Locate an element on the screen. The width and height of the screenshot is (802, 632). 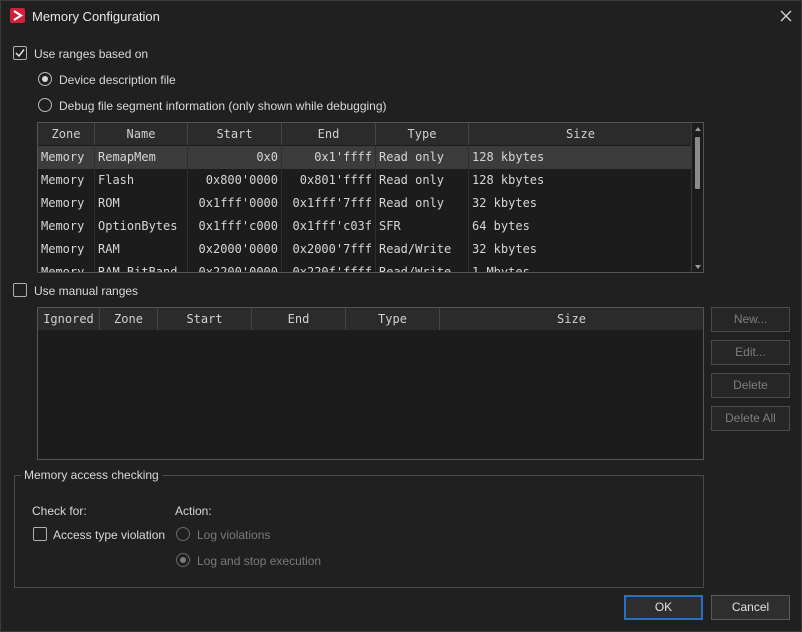
cell-start: 0x1fff'0000 is located at coordinates (235, 203).